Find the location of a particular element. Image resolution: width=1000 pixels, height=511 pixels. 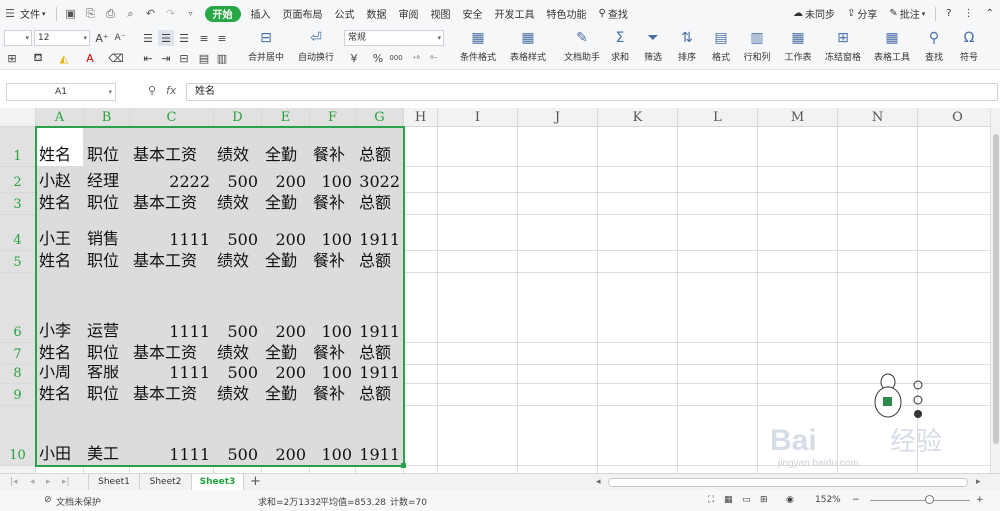

column-header-c: C is located at coordinates (172, 117).